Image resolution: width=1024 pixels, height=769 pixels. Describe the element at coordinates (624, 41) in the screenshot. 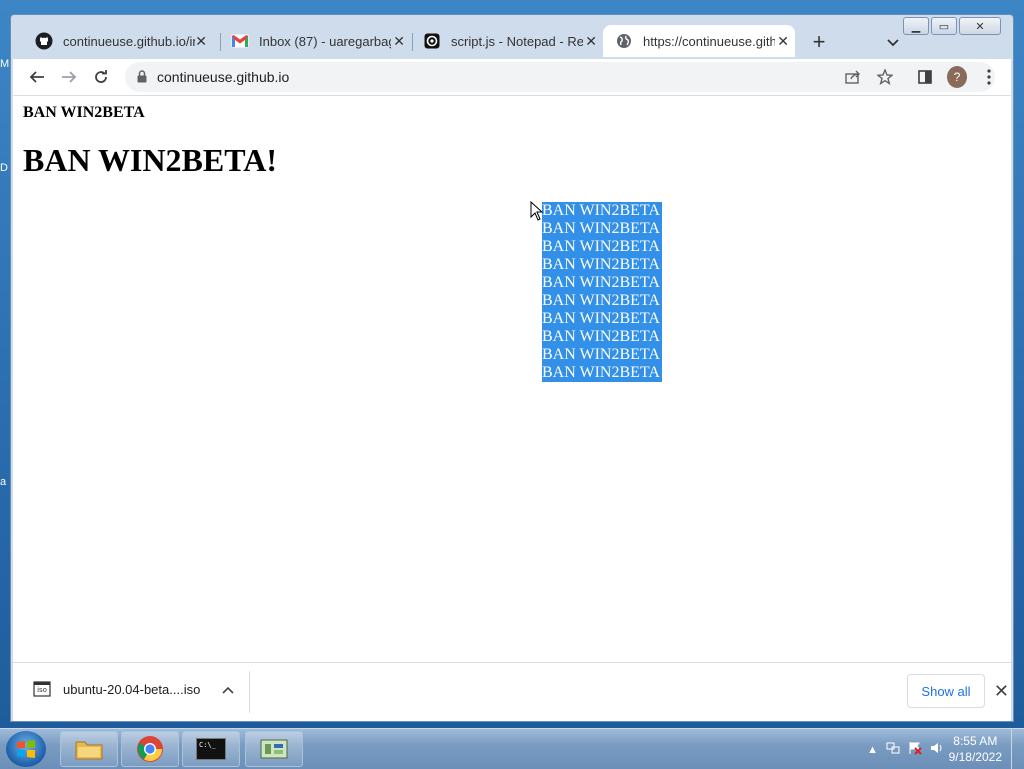

I see `globe-icon` at that location.